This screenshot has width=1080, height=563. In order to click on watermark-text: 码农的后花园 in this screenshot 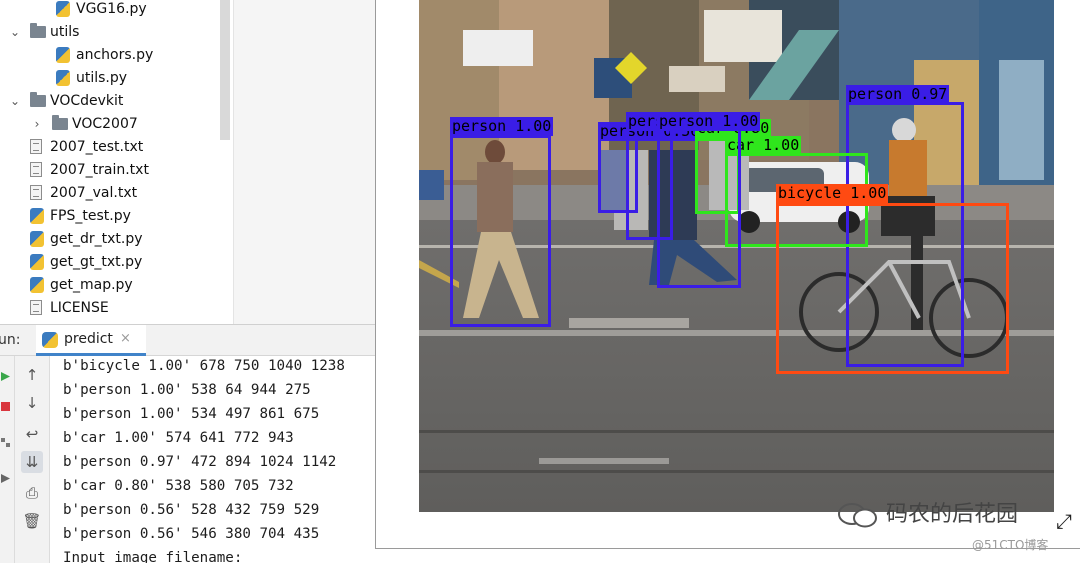, I will do `click(952, 514)`.